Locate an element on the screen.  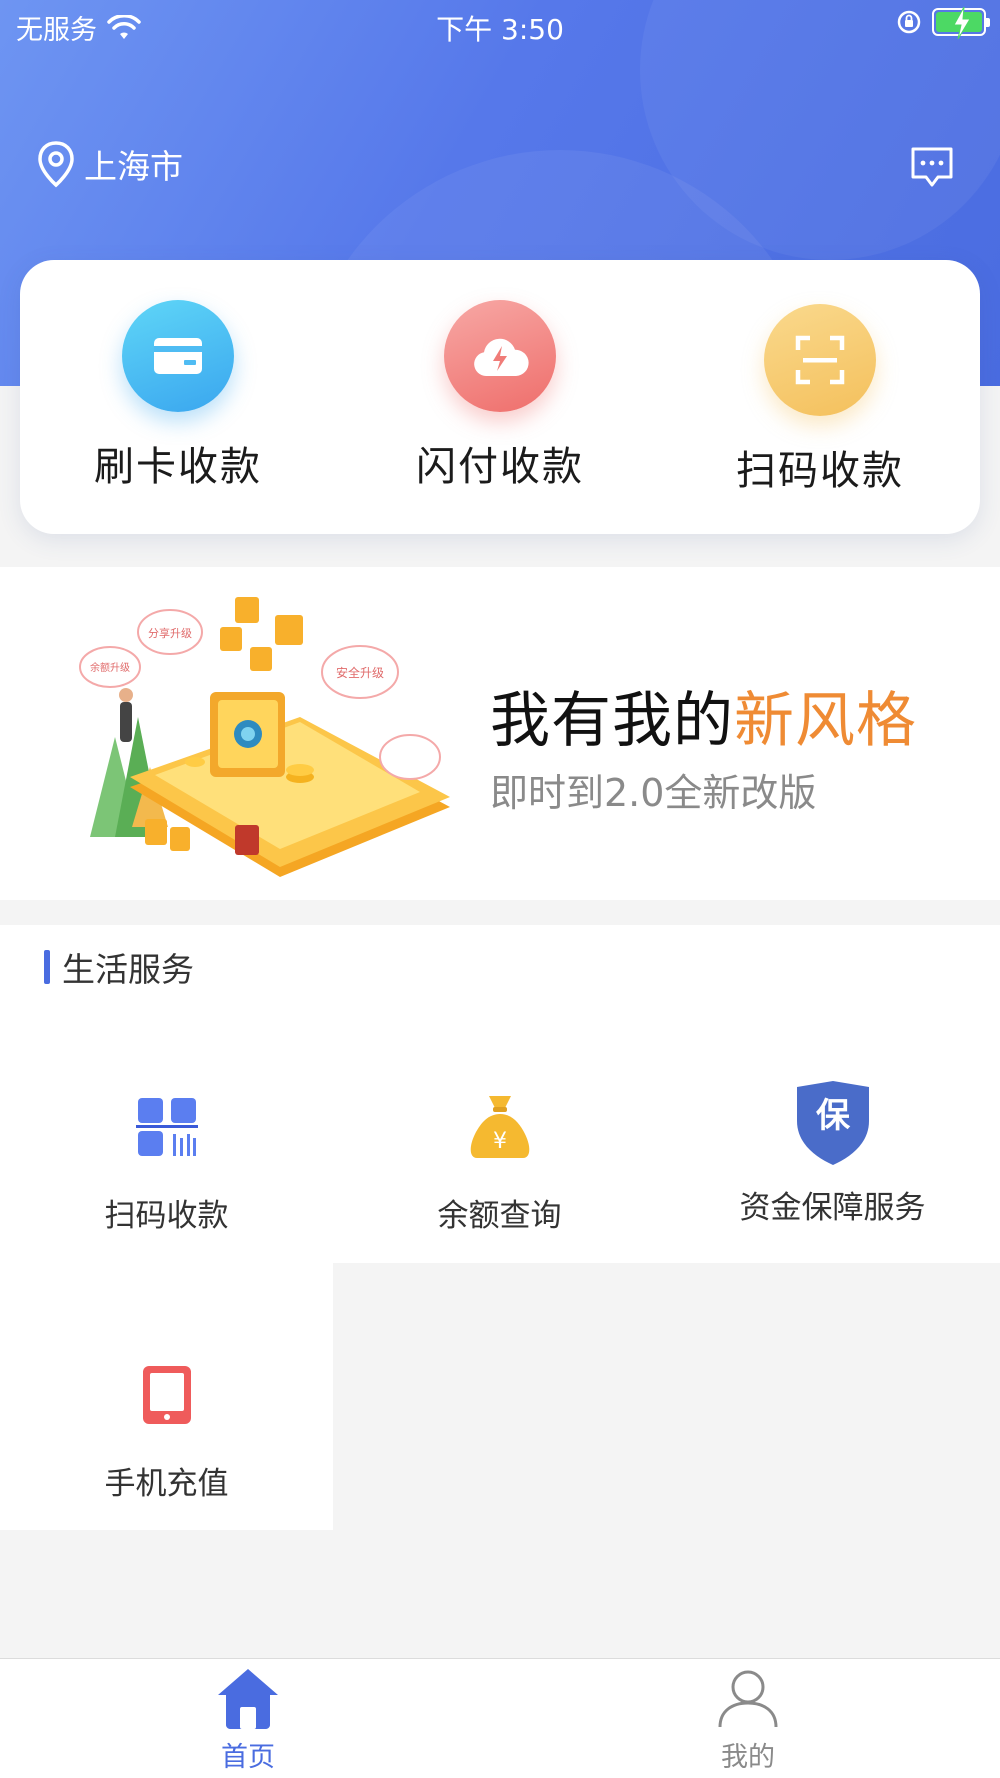
battery-icon is located at coordinates (961, 23).